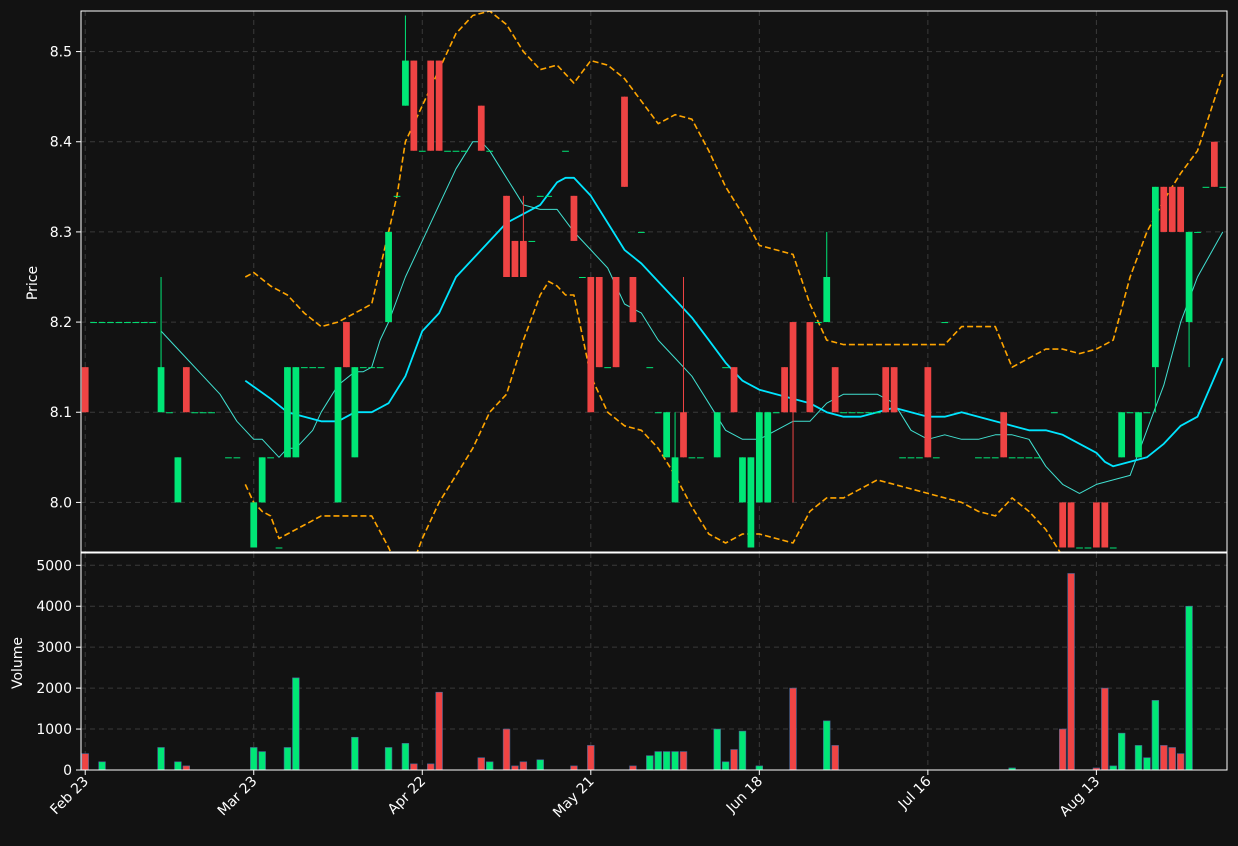  What do you see at coordinates (54, 566) in the screenshot?
I see `volume-tick-label: 5000` at bounding box center [54, 566].